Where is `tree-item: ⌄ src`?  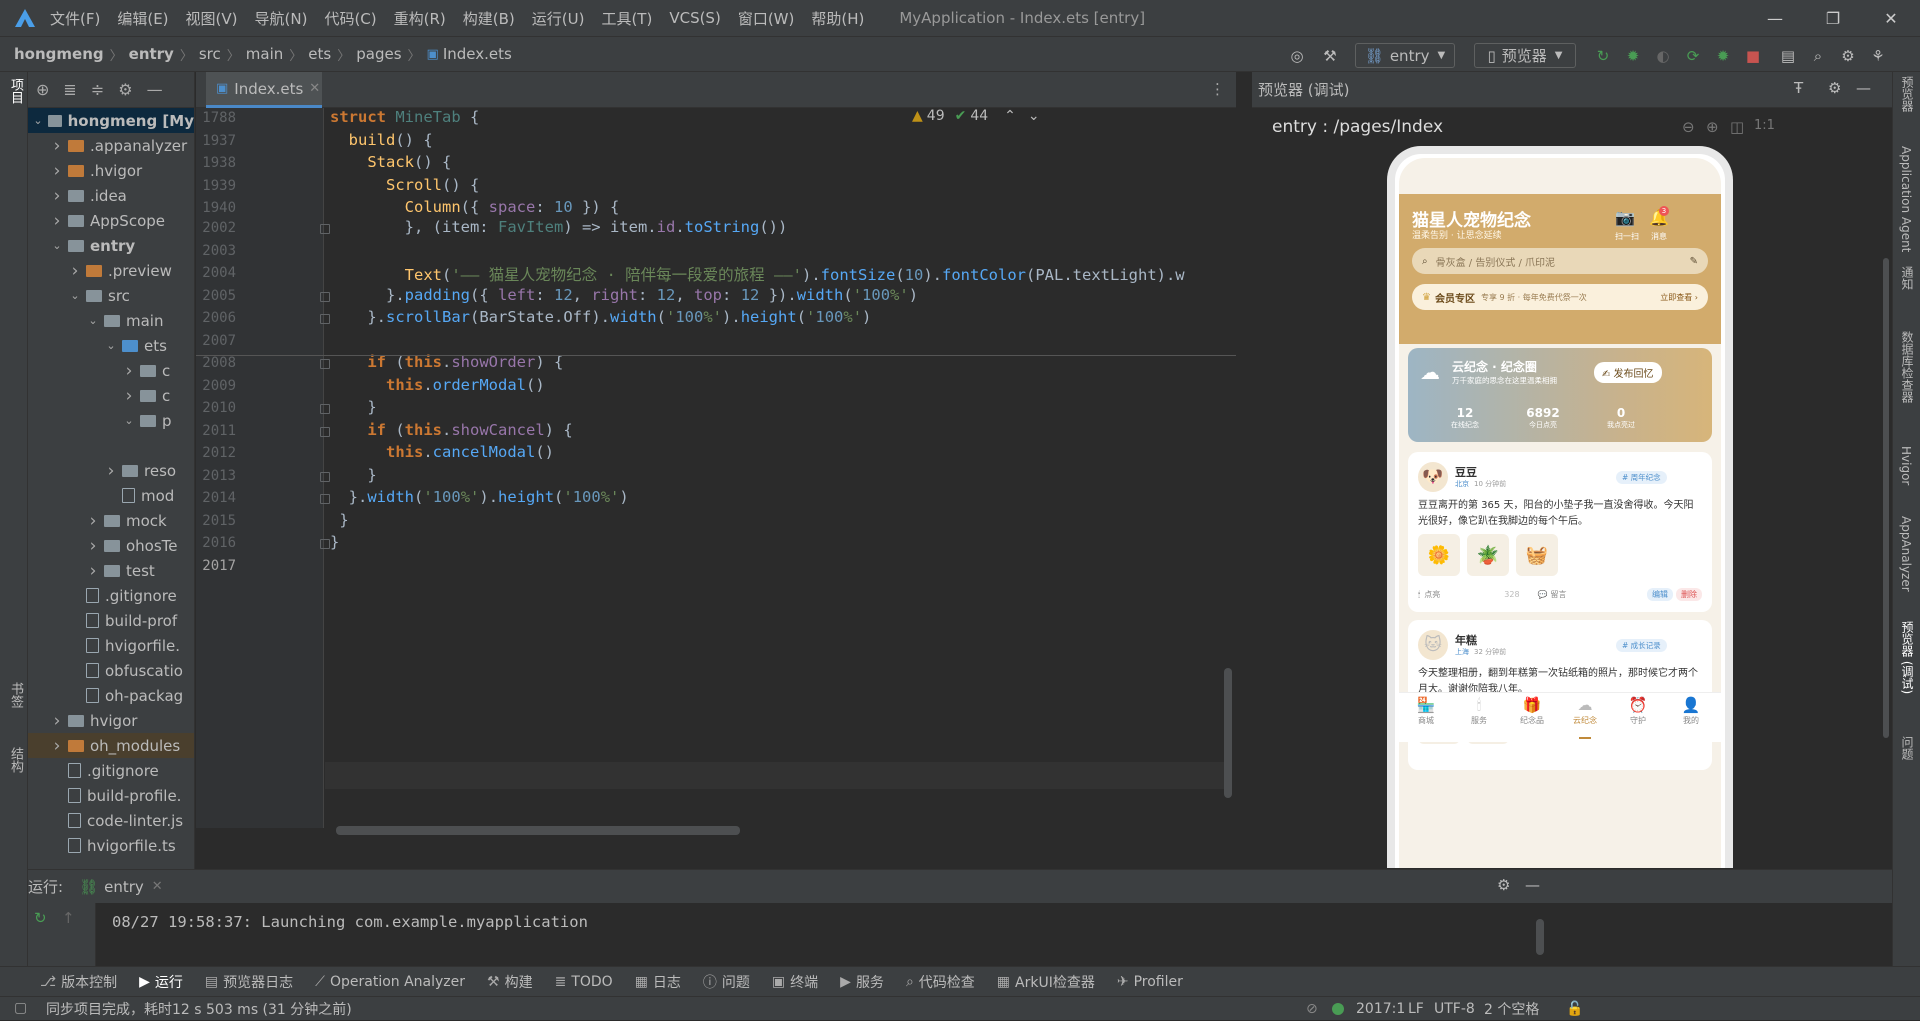 tree-item: ⌄ src is located at coordinates (111, 295).